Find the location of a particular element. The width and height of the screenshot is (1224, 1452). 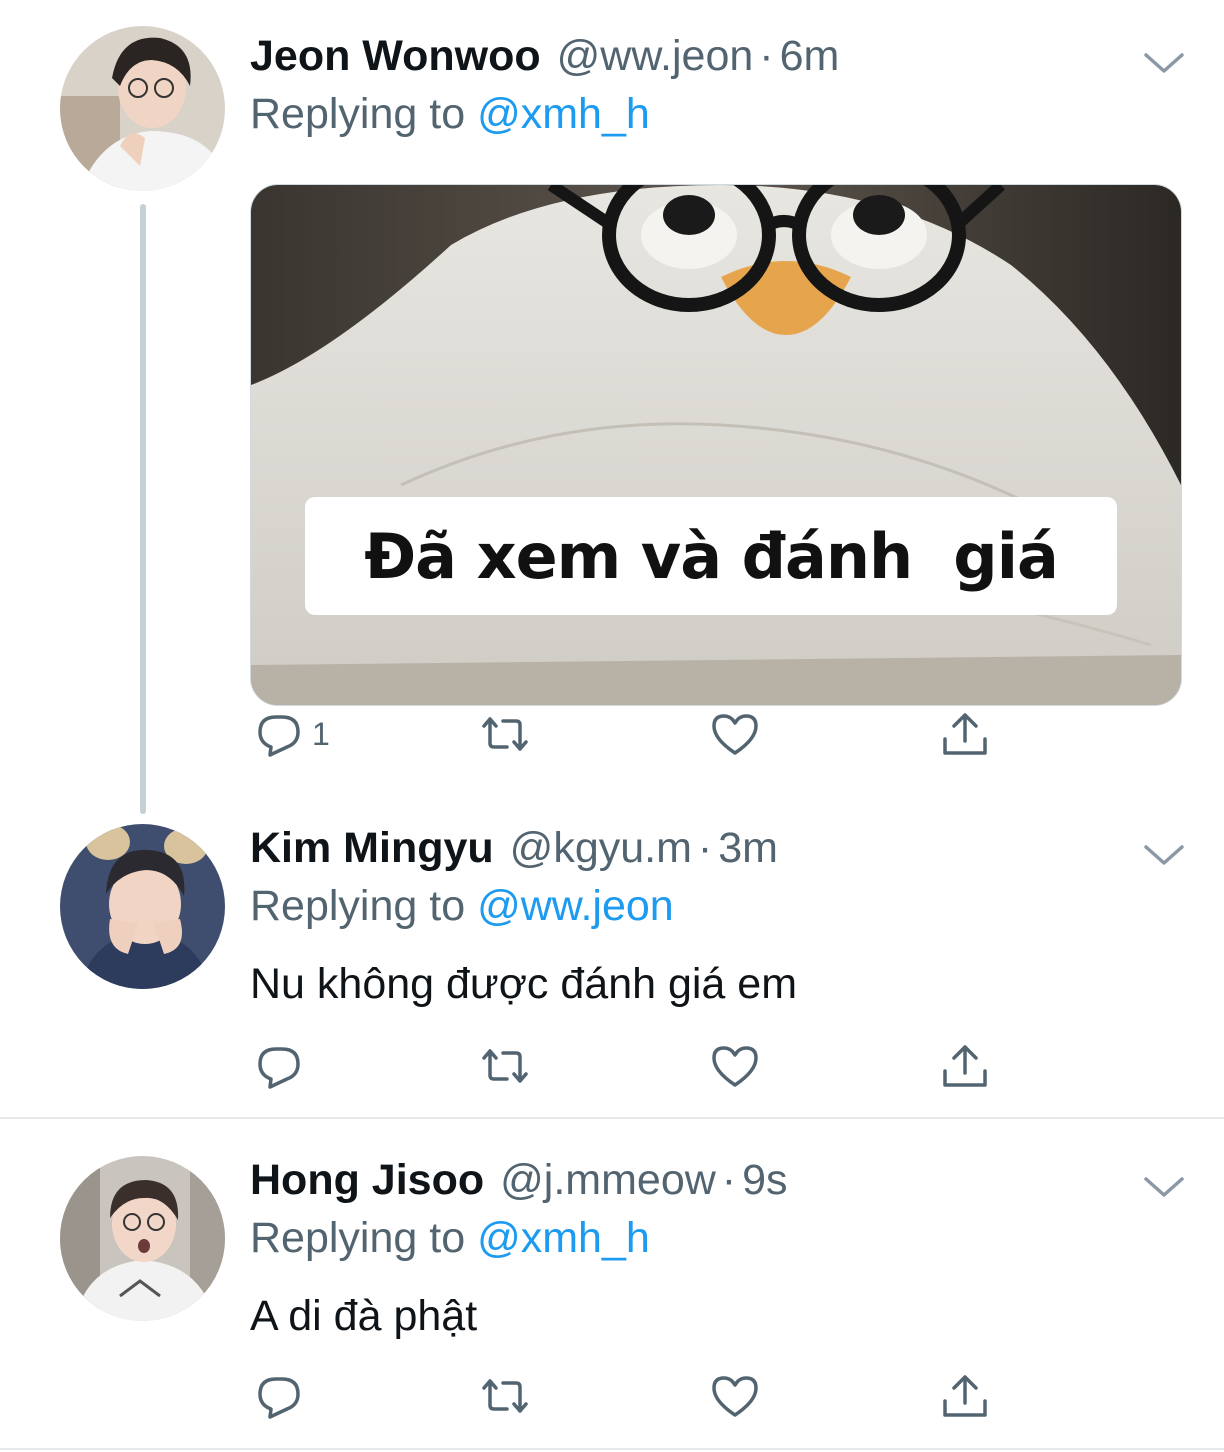

tweet-header: Hong Jisoo @j.mmeow · 9s is located at coordinates (519, 1180).